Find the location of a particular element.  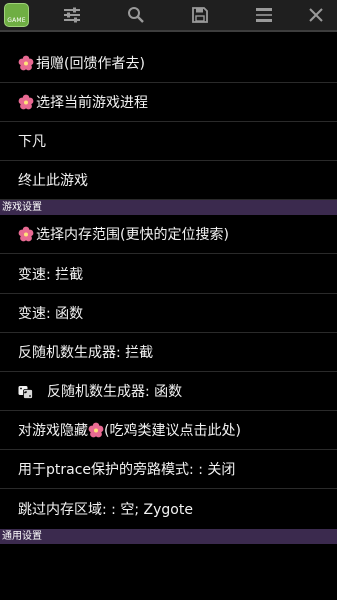

section-header-general: 通用设置 is located at coordinates (168, 536).